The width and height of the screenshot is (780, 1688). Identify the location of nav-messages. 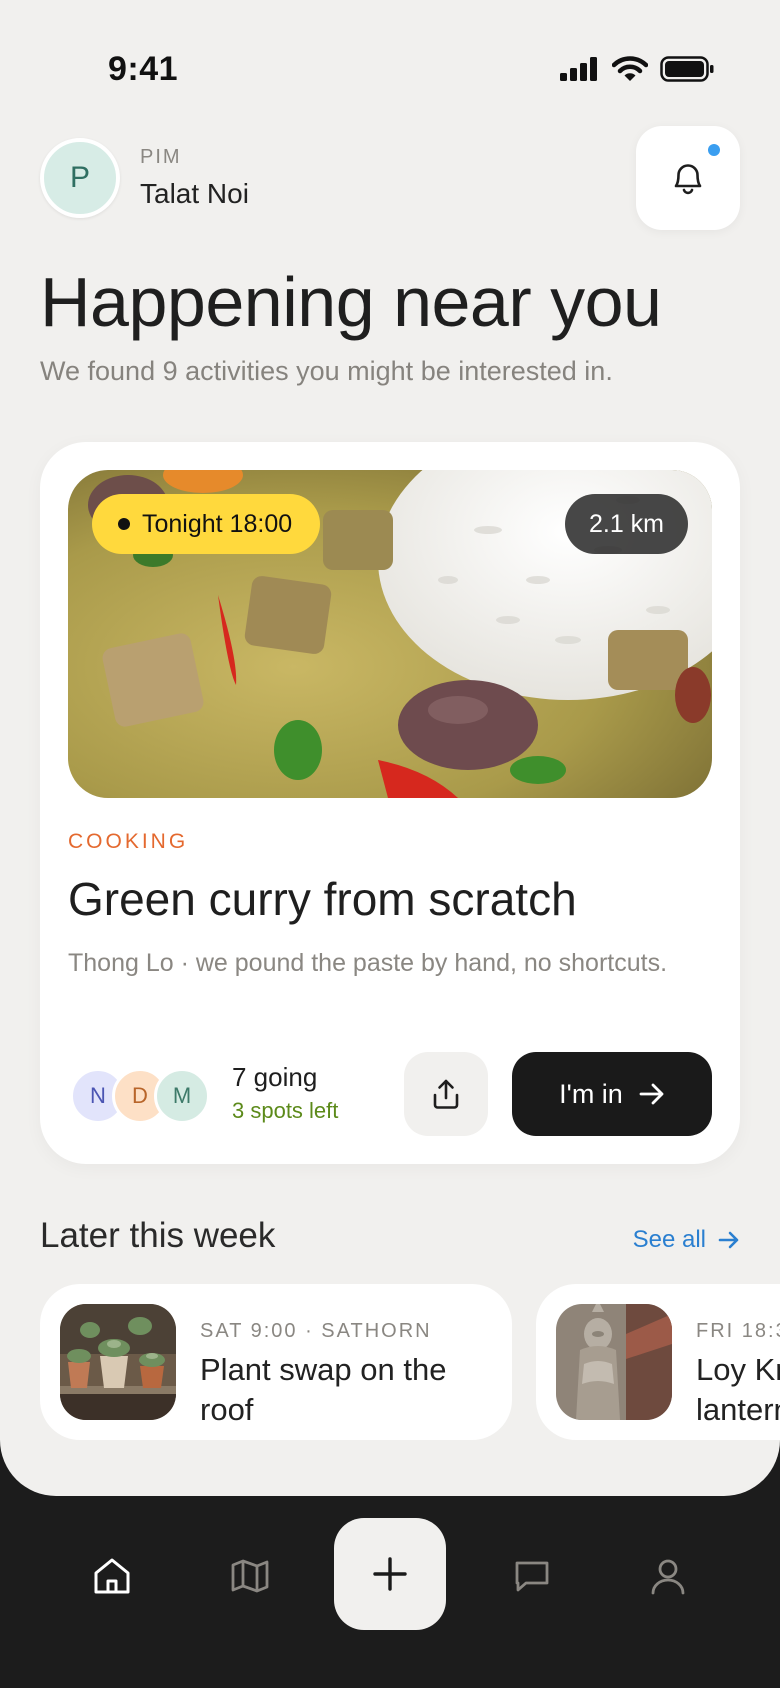
(532, 1576).